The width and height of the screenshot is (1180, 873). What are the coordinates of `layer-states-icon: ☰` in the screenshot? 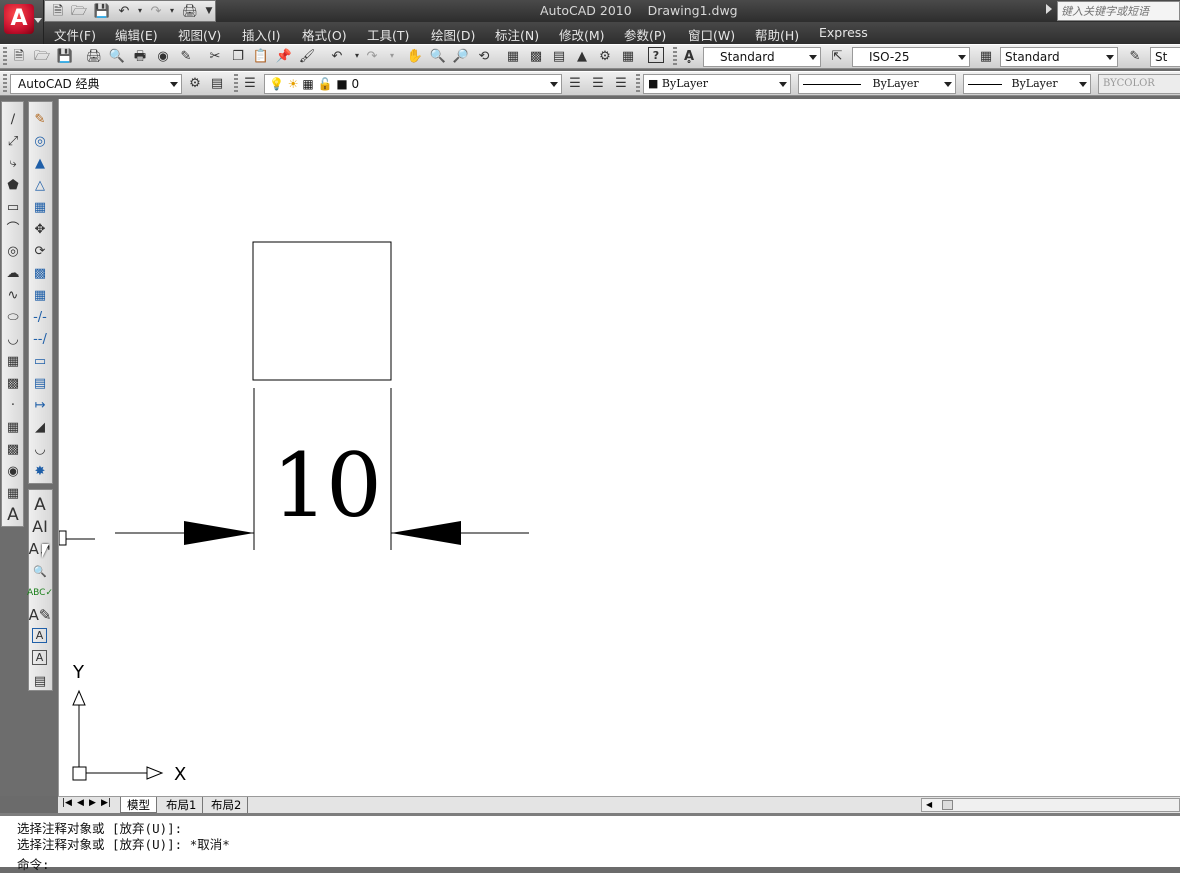 It's located at (621, 83).